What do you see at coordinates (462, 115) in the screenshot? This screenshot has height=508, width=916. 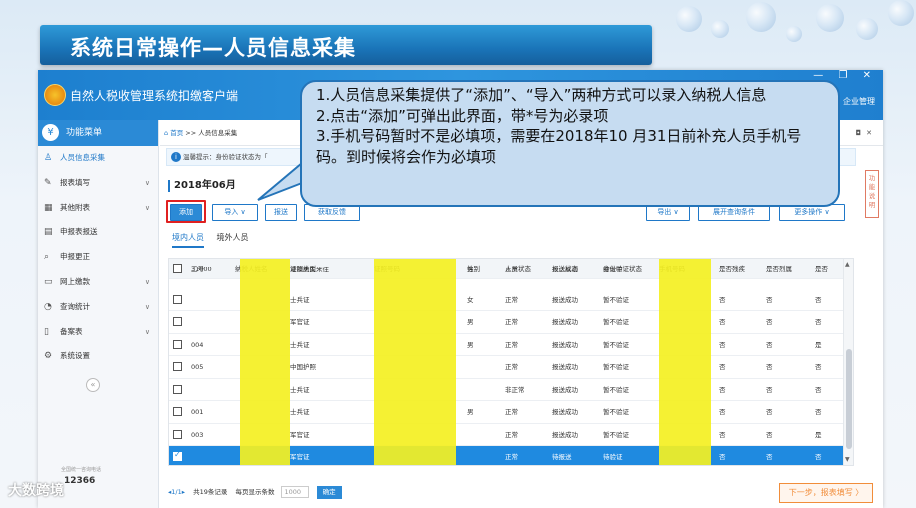 I see `callout-line-2: 2.点击“添加”可弹出此界面，带*号为必录项` at bounding box center [462, 115].